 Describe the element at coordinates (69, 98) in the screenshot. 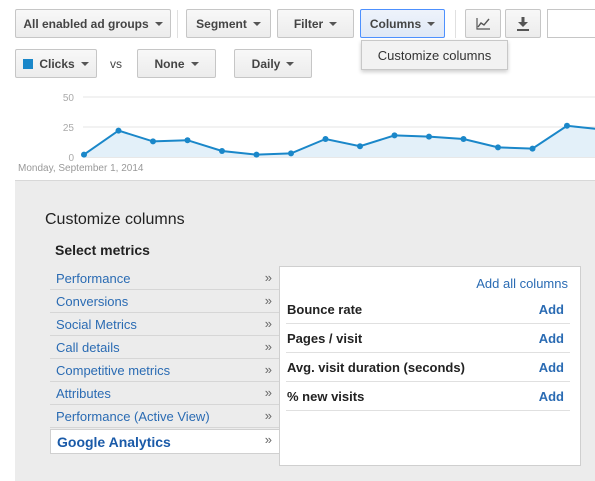

I see `y-tick-label: 50` at that location.